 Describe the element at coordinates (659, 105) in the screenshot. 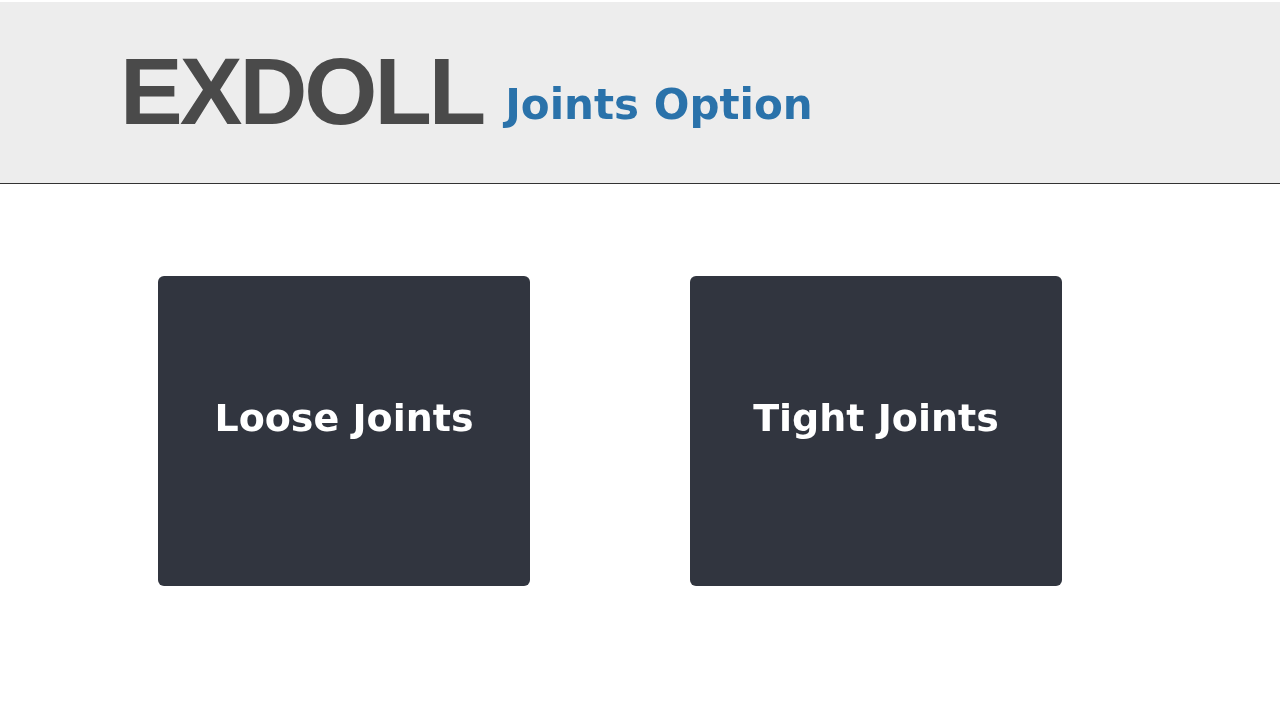

I see `page-title: Joints Option` at that location.